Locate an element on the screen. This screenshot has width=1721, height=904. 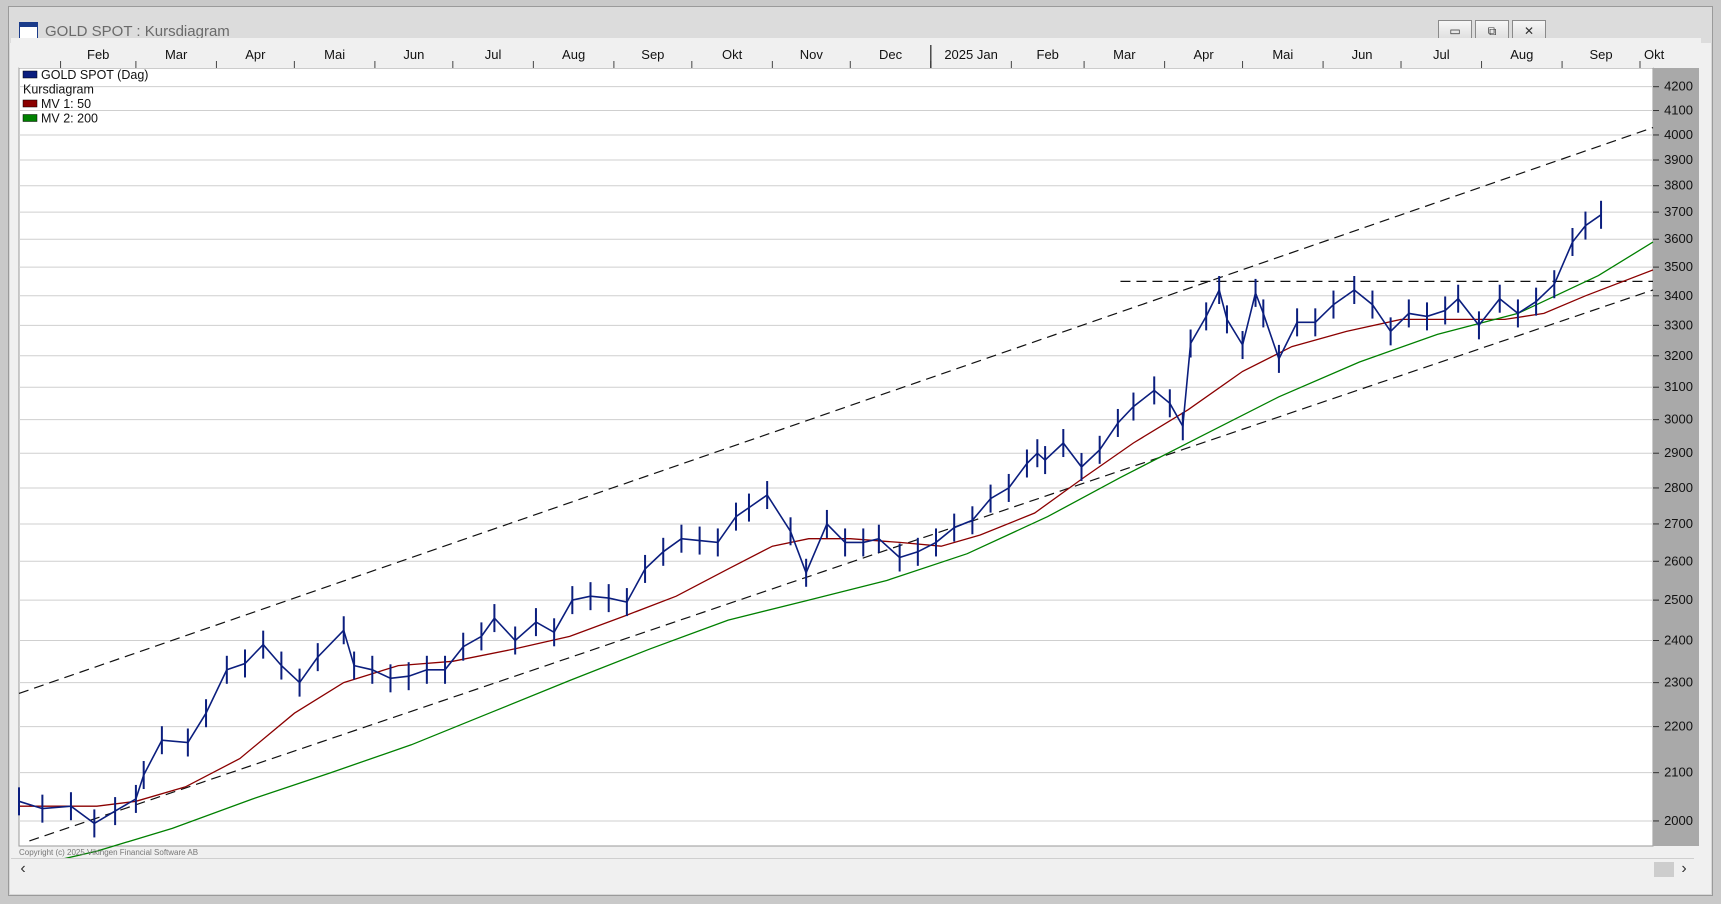
x-tick-label: Dec is located at coordinates (891, 54).